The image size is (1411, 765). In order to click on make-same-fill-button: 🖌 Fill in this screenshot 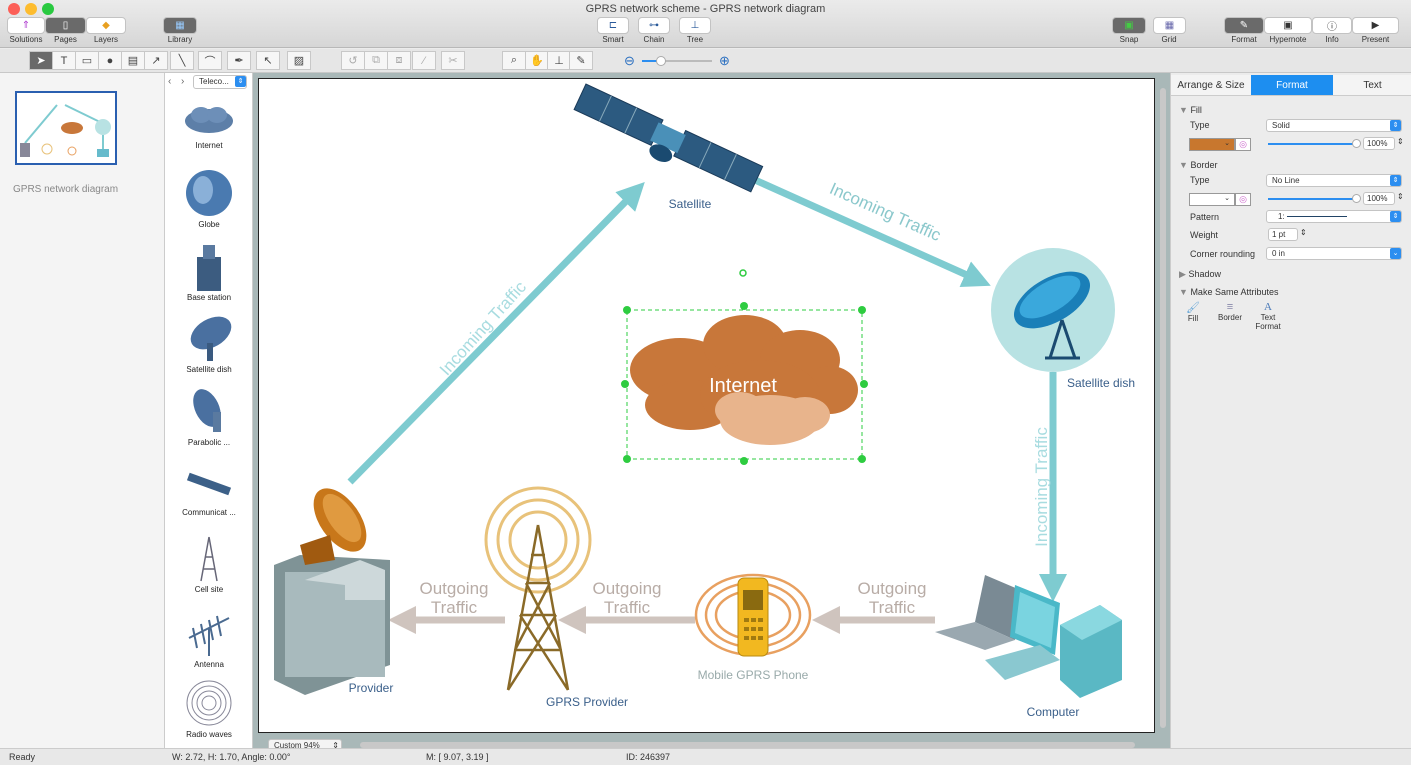, I will do `click(1193, 312)`.